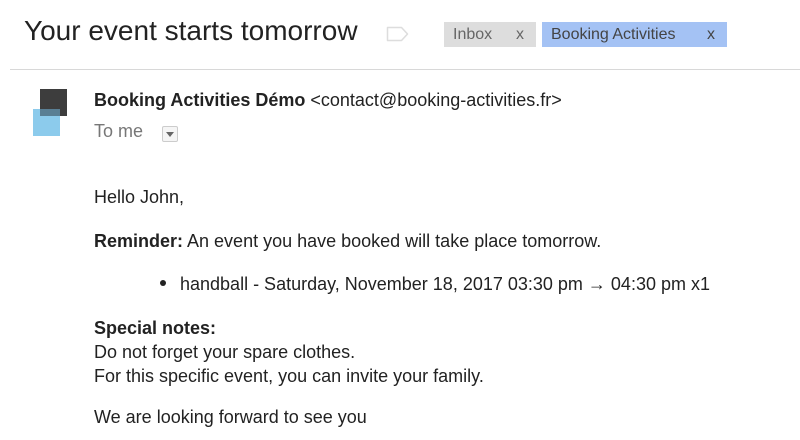 The image size is (800, 440). I want to click on sender-avatar, so click(50, 113).